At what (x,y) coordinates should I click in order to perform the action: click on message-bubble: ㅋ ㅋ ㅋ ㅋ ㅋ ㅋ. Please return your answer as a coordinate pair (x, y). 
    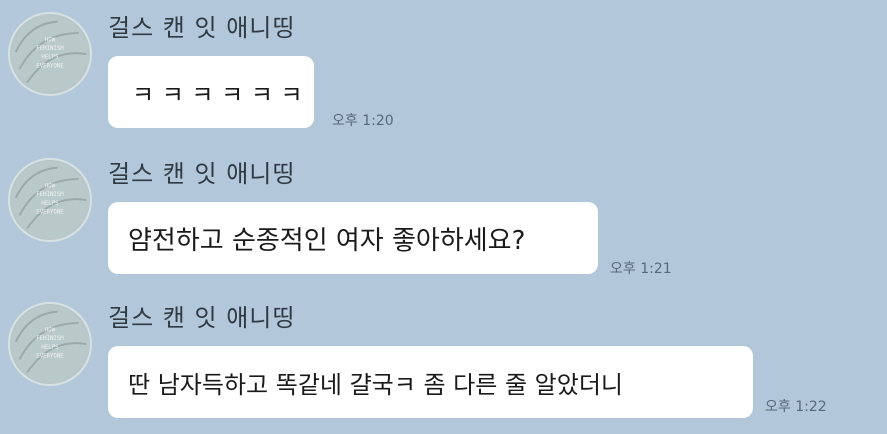
    Looking at the image, I should click on (211, 92).